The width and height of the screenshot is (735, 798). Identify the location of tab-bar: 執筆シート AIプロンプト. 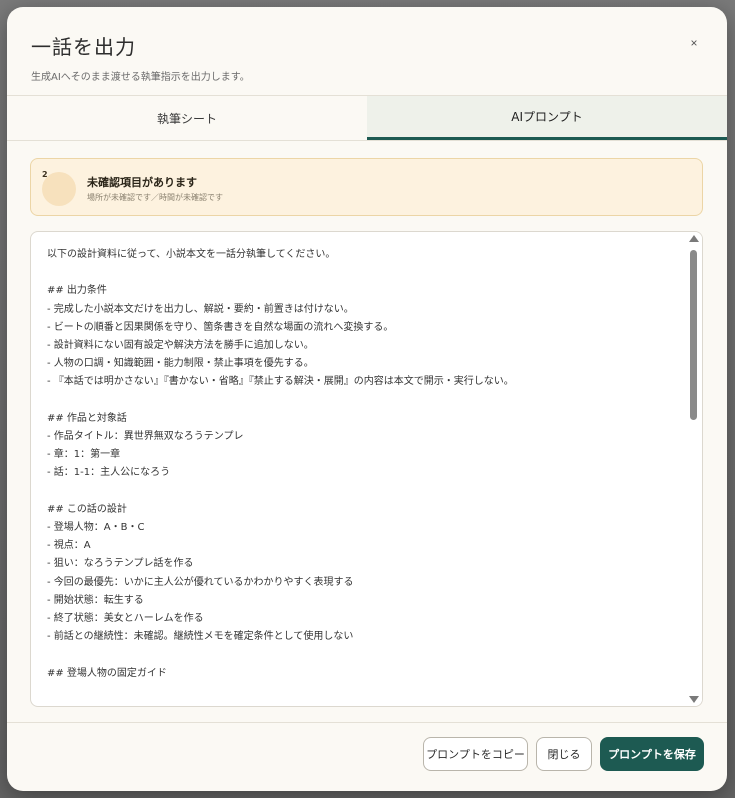
(367, 118).